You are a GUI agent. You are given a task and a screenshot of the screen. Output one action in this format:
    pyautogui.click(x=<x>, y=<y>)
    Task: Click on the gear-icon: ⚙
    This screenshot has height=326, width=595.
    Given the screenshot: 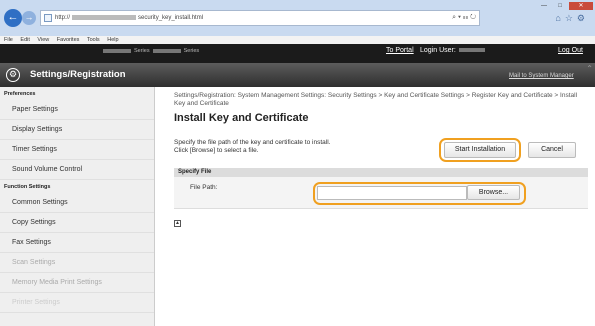 What is the action you would take?
    pyautogui.click(x=583, y=18)
    